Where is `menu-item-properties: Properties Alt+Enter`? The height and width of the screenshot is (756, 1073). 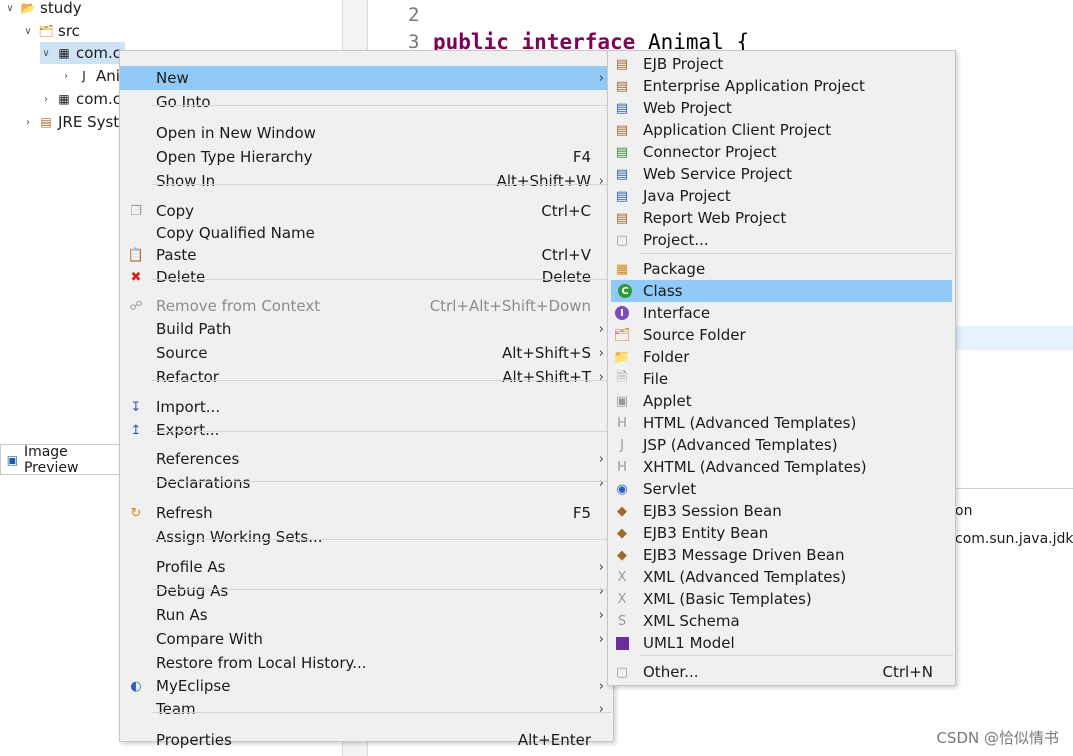
menu-item-properties: Properties Alt+Enter is located at coordinates (366, 740).